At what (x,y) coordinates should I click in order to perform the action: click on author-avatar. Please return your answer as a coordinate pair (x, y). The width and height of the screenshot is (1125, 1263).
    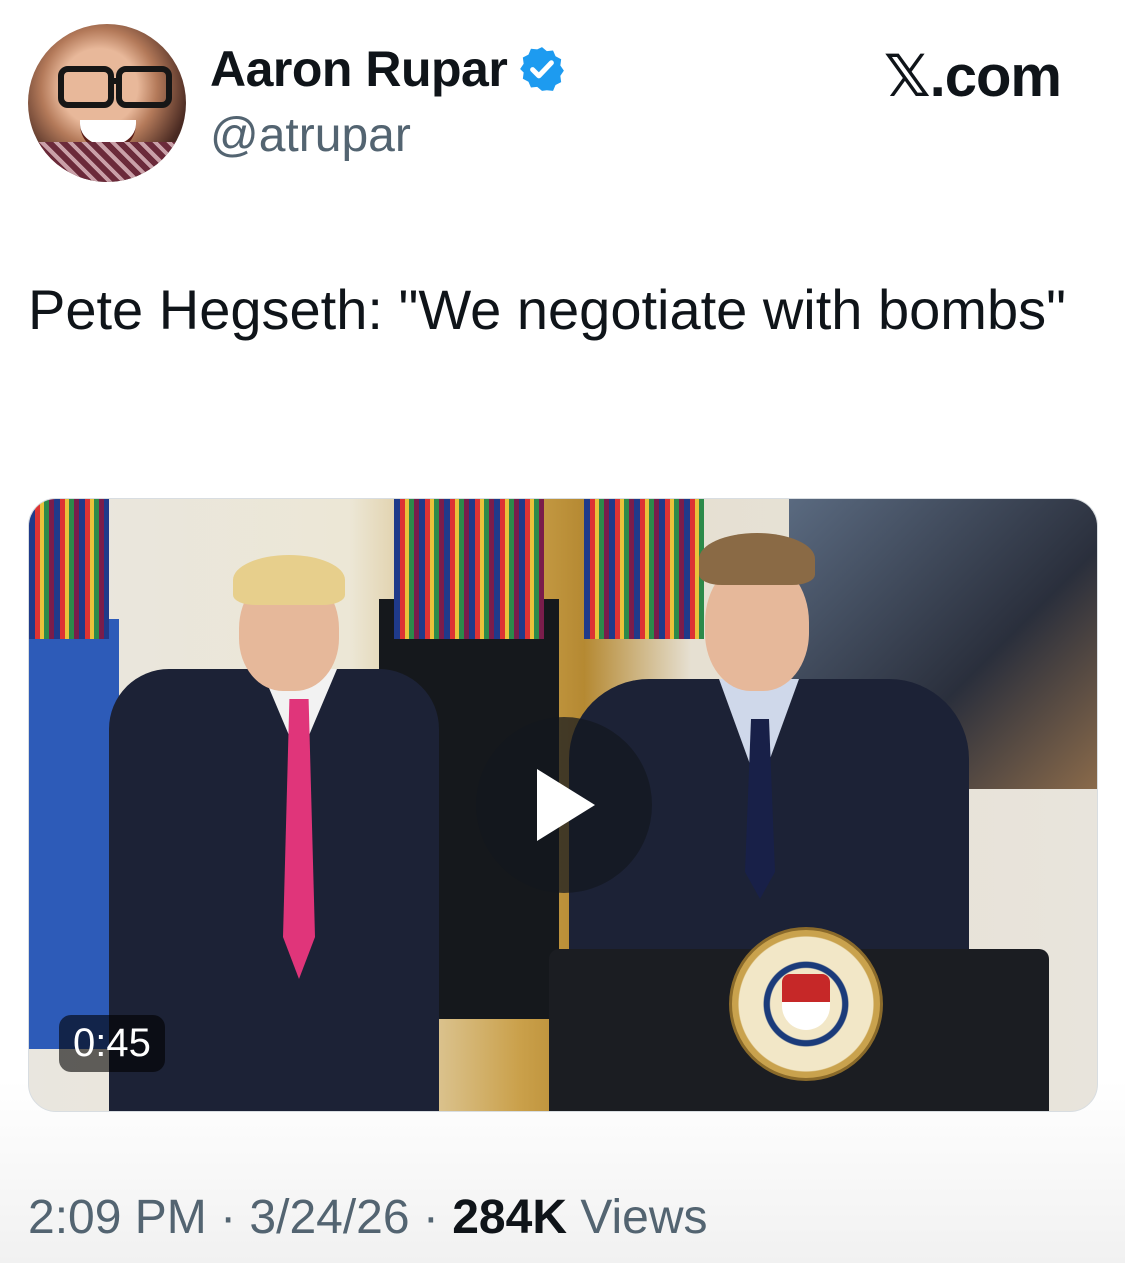
    Looking at the image, I should click on (107, 103).